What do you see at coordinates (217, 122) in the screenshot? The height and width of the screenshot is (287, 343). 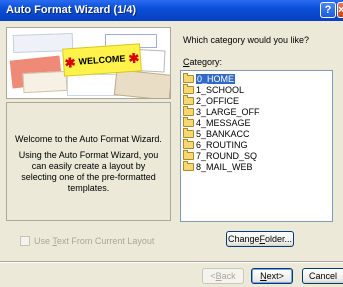 I see `category-item: 4_MESSAGE` at bounding box center [217, 122].